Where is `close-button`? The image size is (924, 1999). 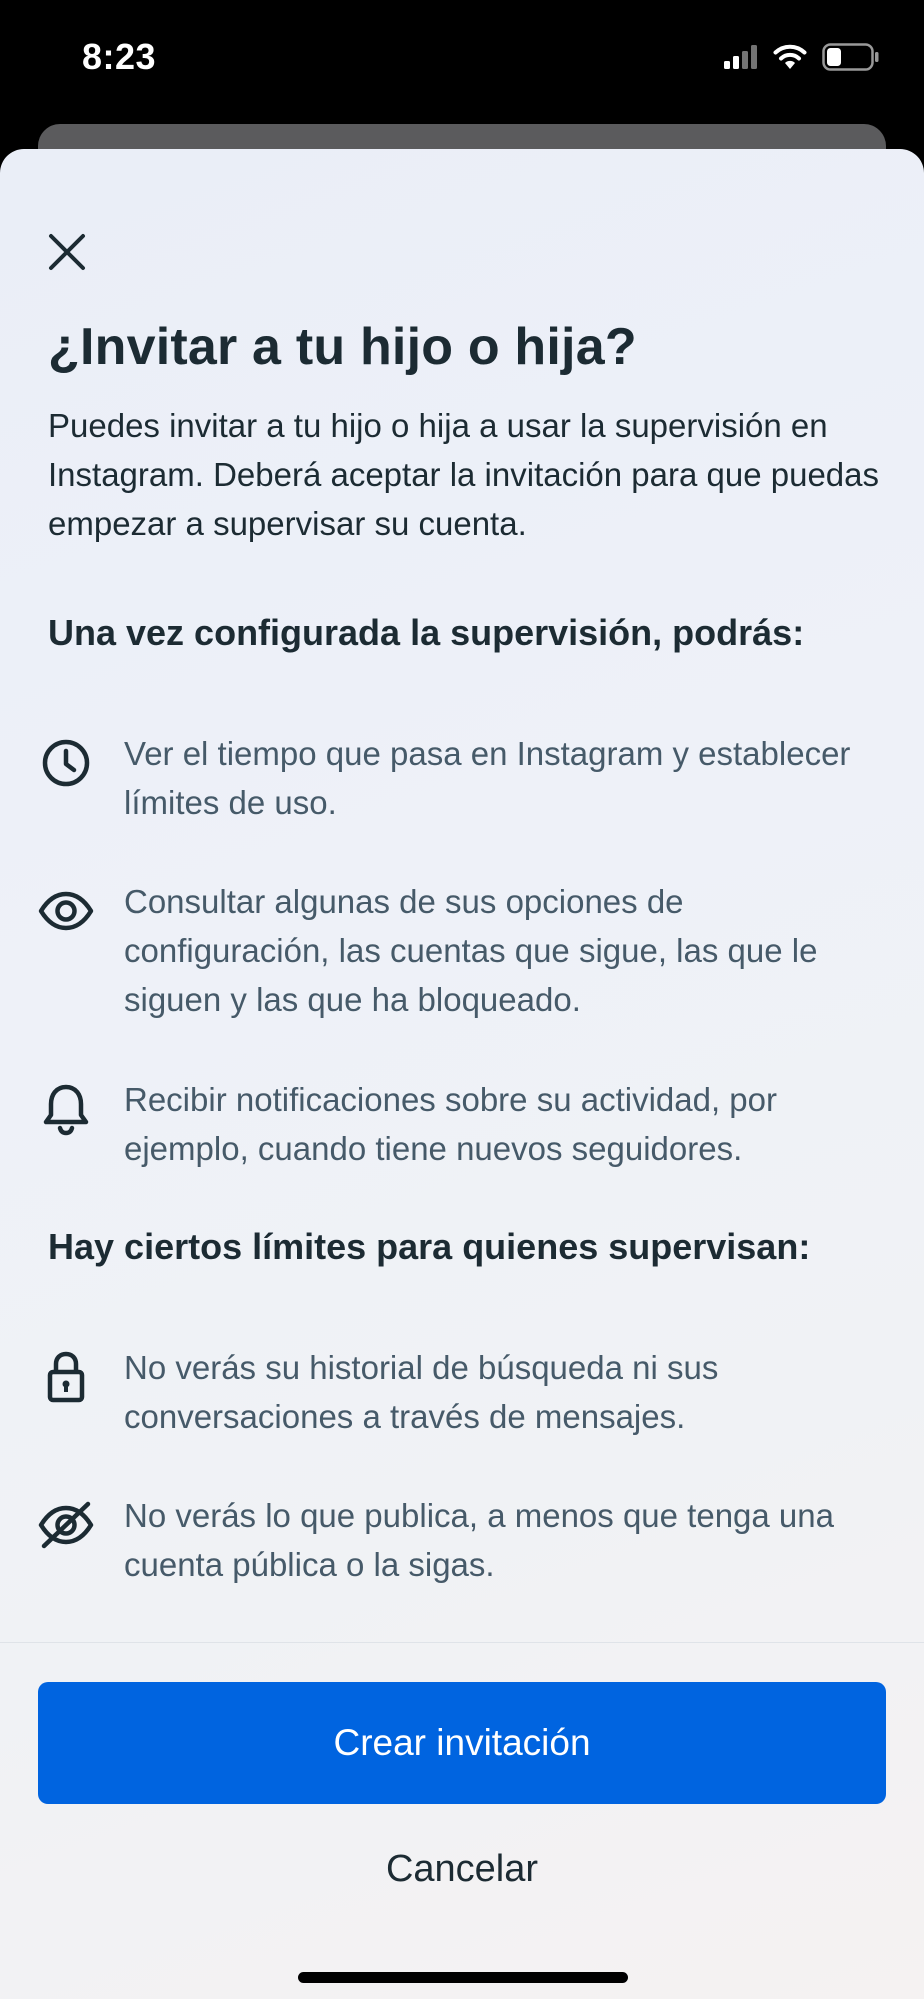
close-button is located at coordinates (67, 252).